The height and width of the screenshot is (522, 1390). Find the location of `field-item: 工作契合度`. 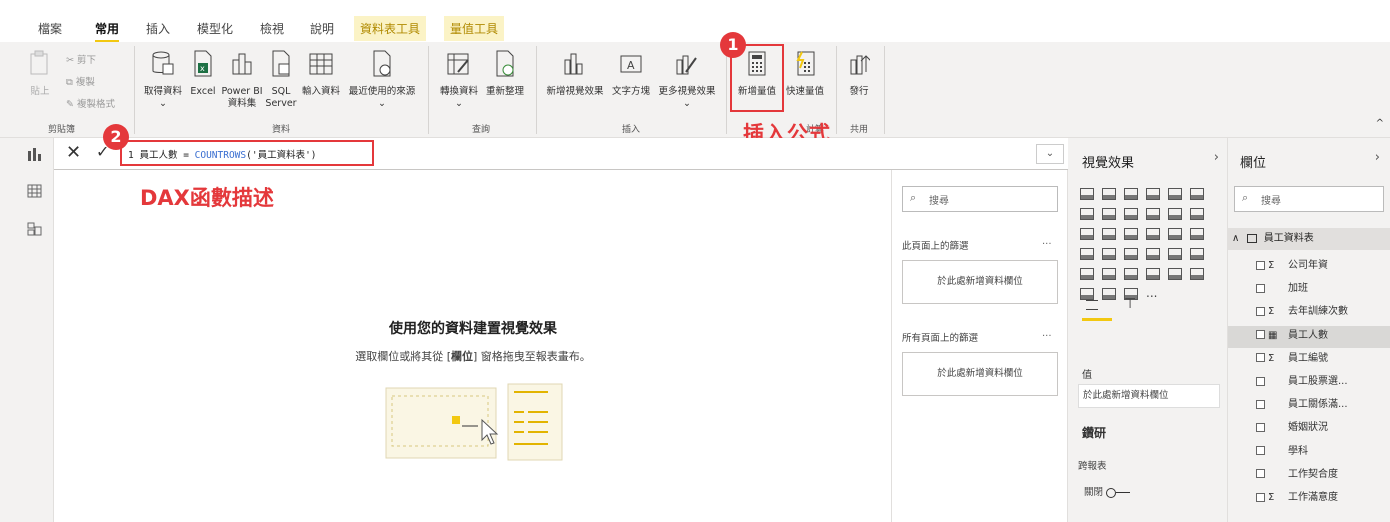

field-item: 工作契合度 is located at coordinates (1323, 476).